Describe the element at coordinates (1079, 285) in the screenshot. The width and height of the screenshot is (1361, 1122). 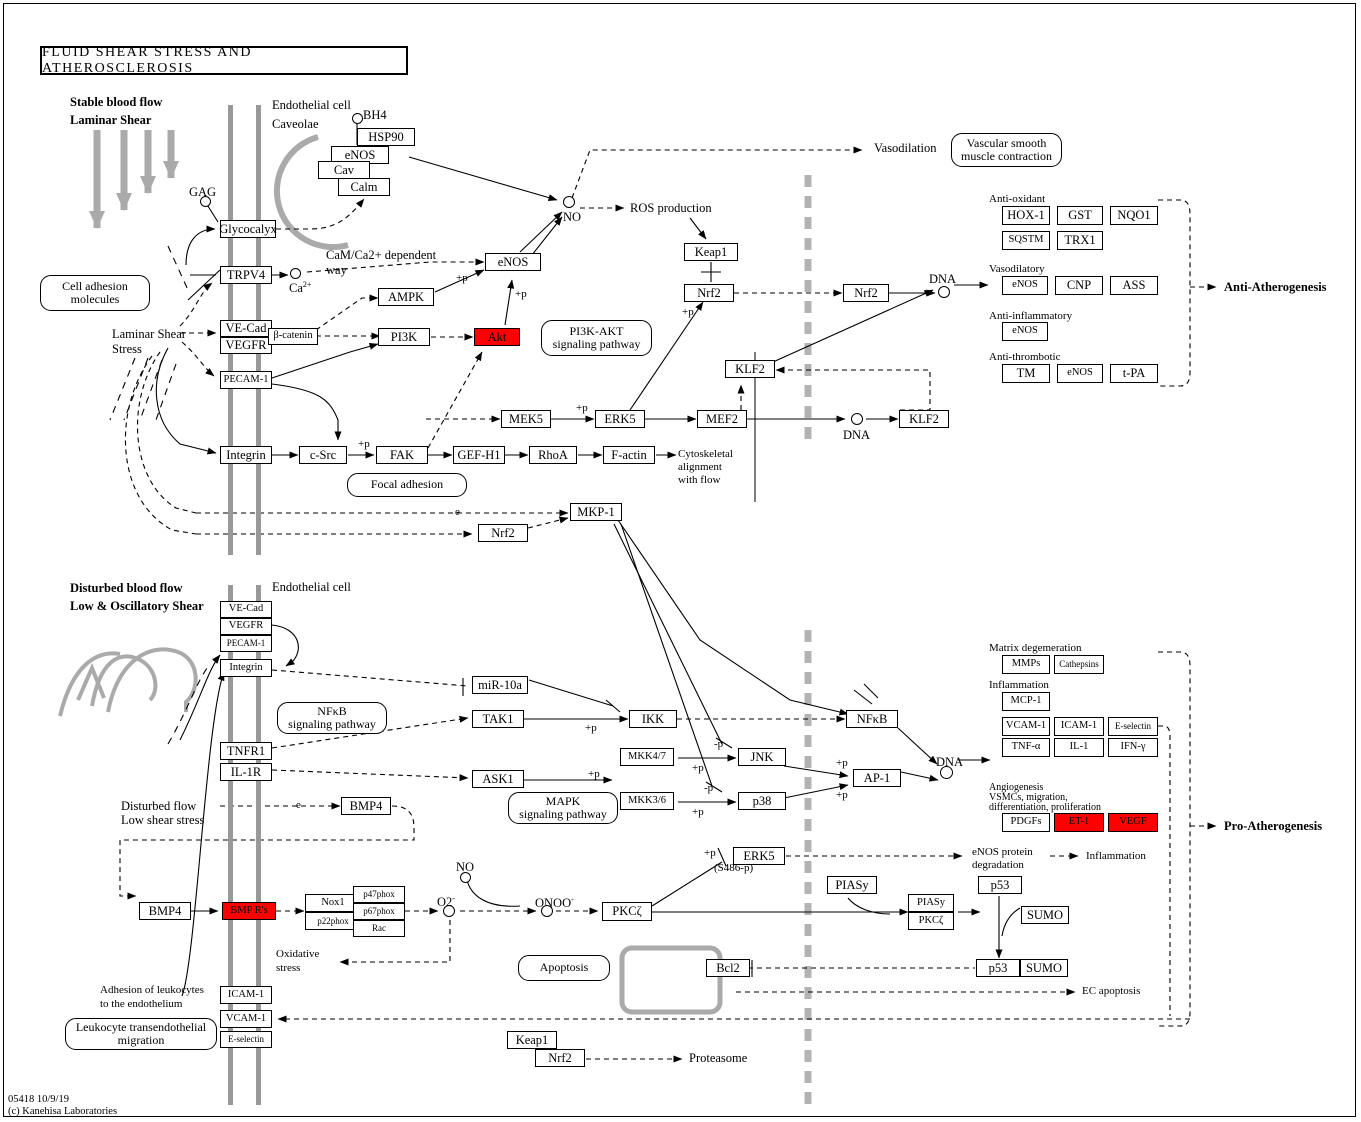
I see `out-cnp: CNP` at that location.